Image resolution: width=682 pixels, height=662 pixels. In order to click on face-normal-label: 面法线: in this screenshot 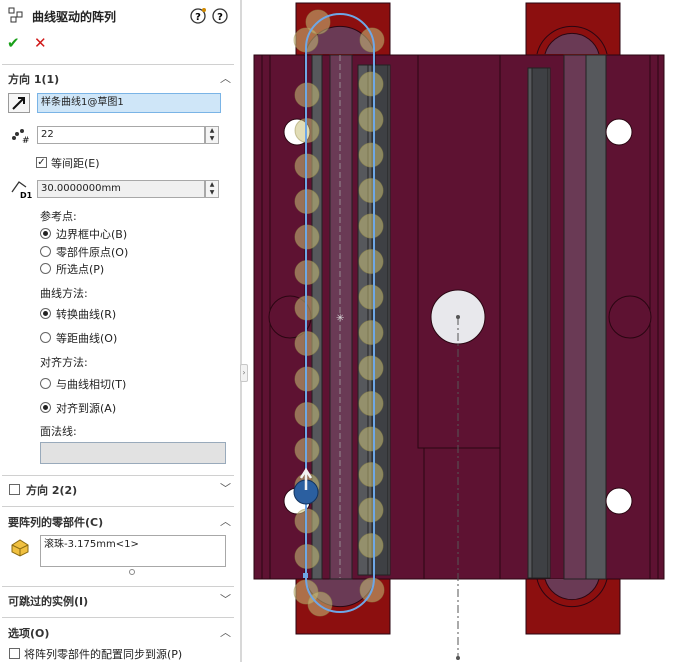, I will do `click(58, 431)`.